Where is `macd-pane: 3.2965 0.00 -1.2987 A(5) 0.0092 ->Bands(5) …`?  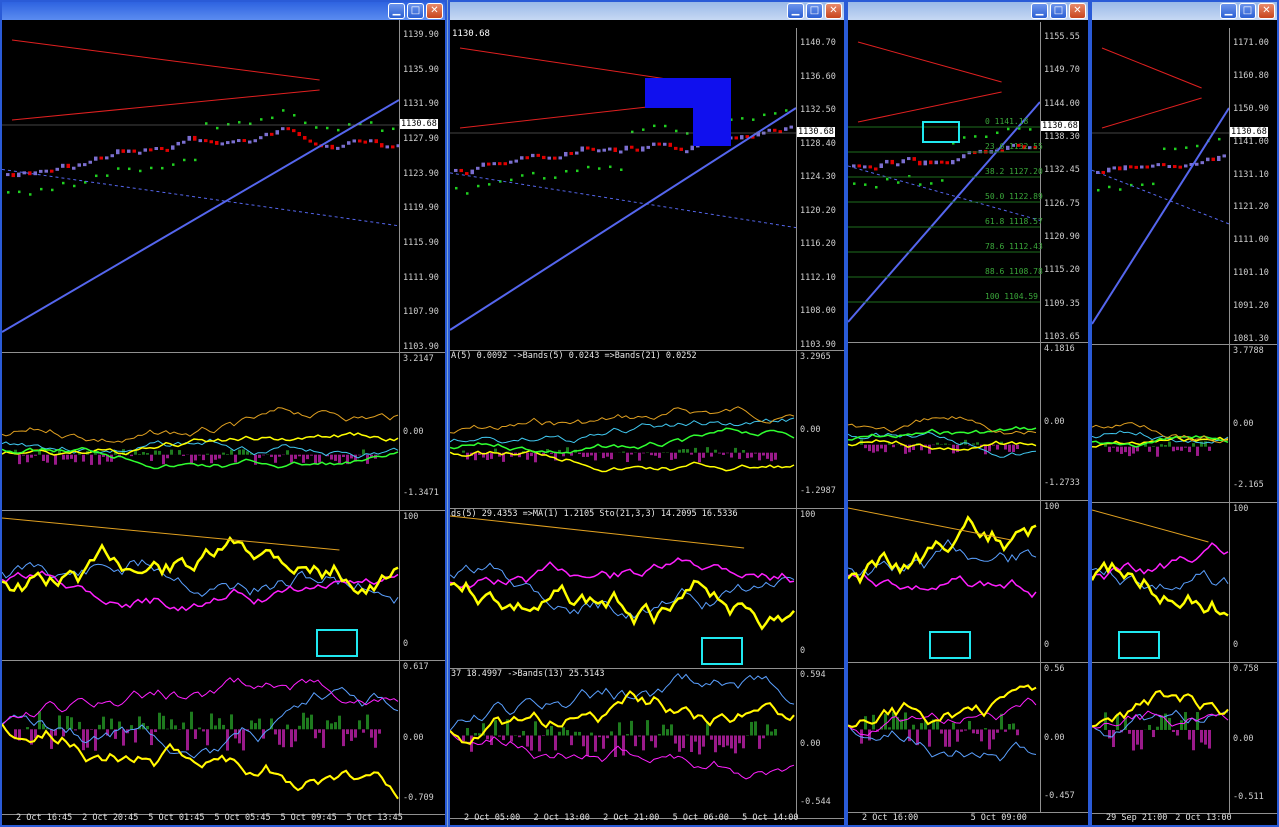
macd-pane: 3.2965 0.00 -1.2987 A(5) 0.0092 ->Bands(5) … is located at coordinates (647, 429).